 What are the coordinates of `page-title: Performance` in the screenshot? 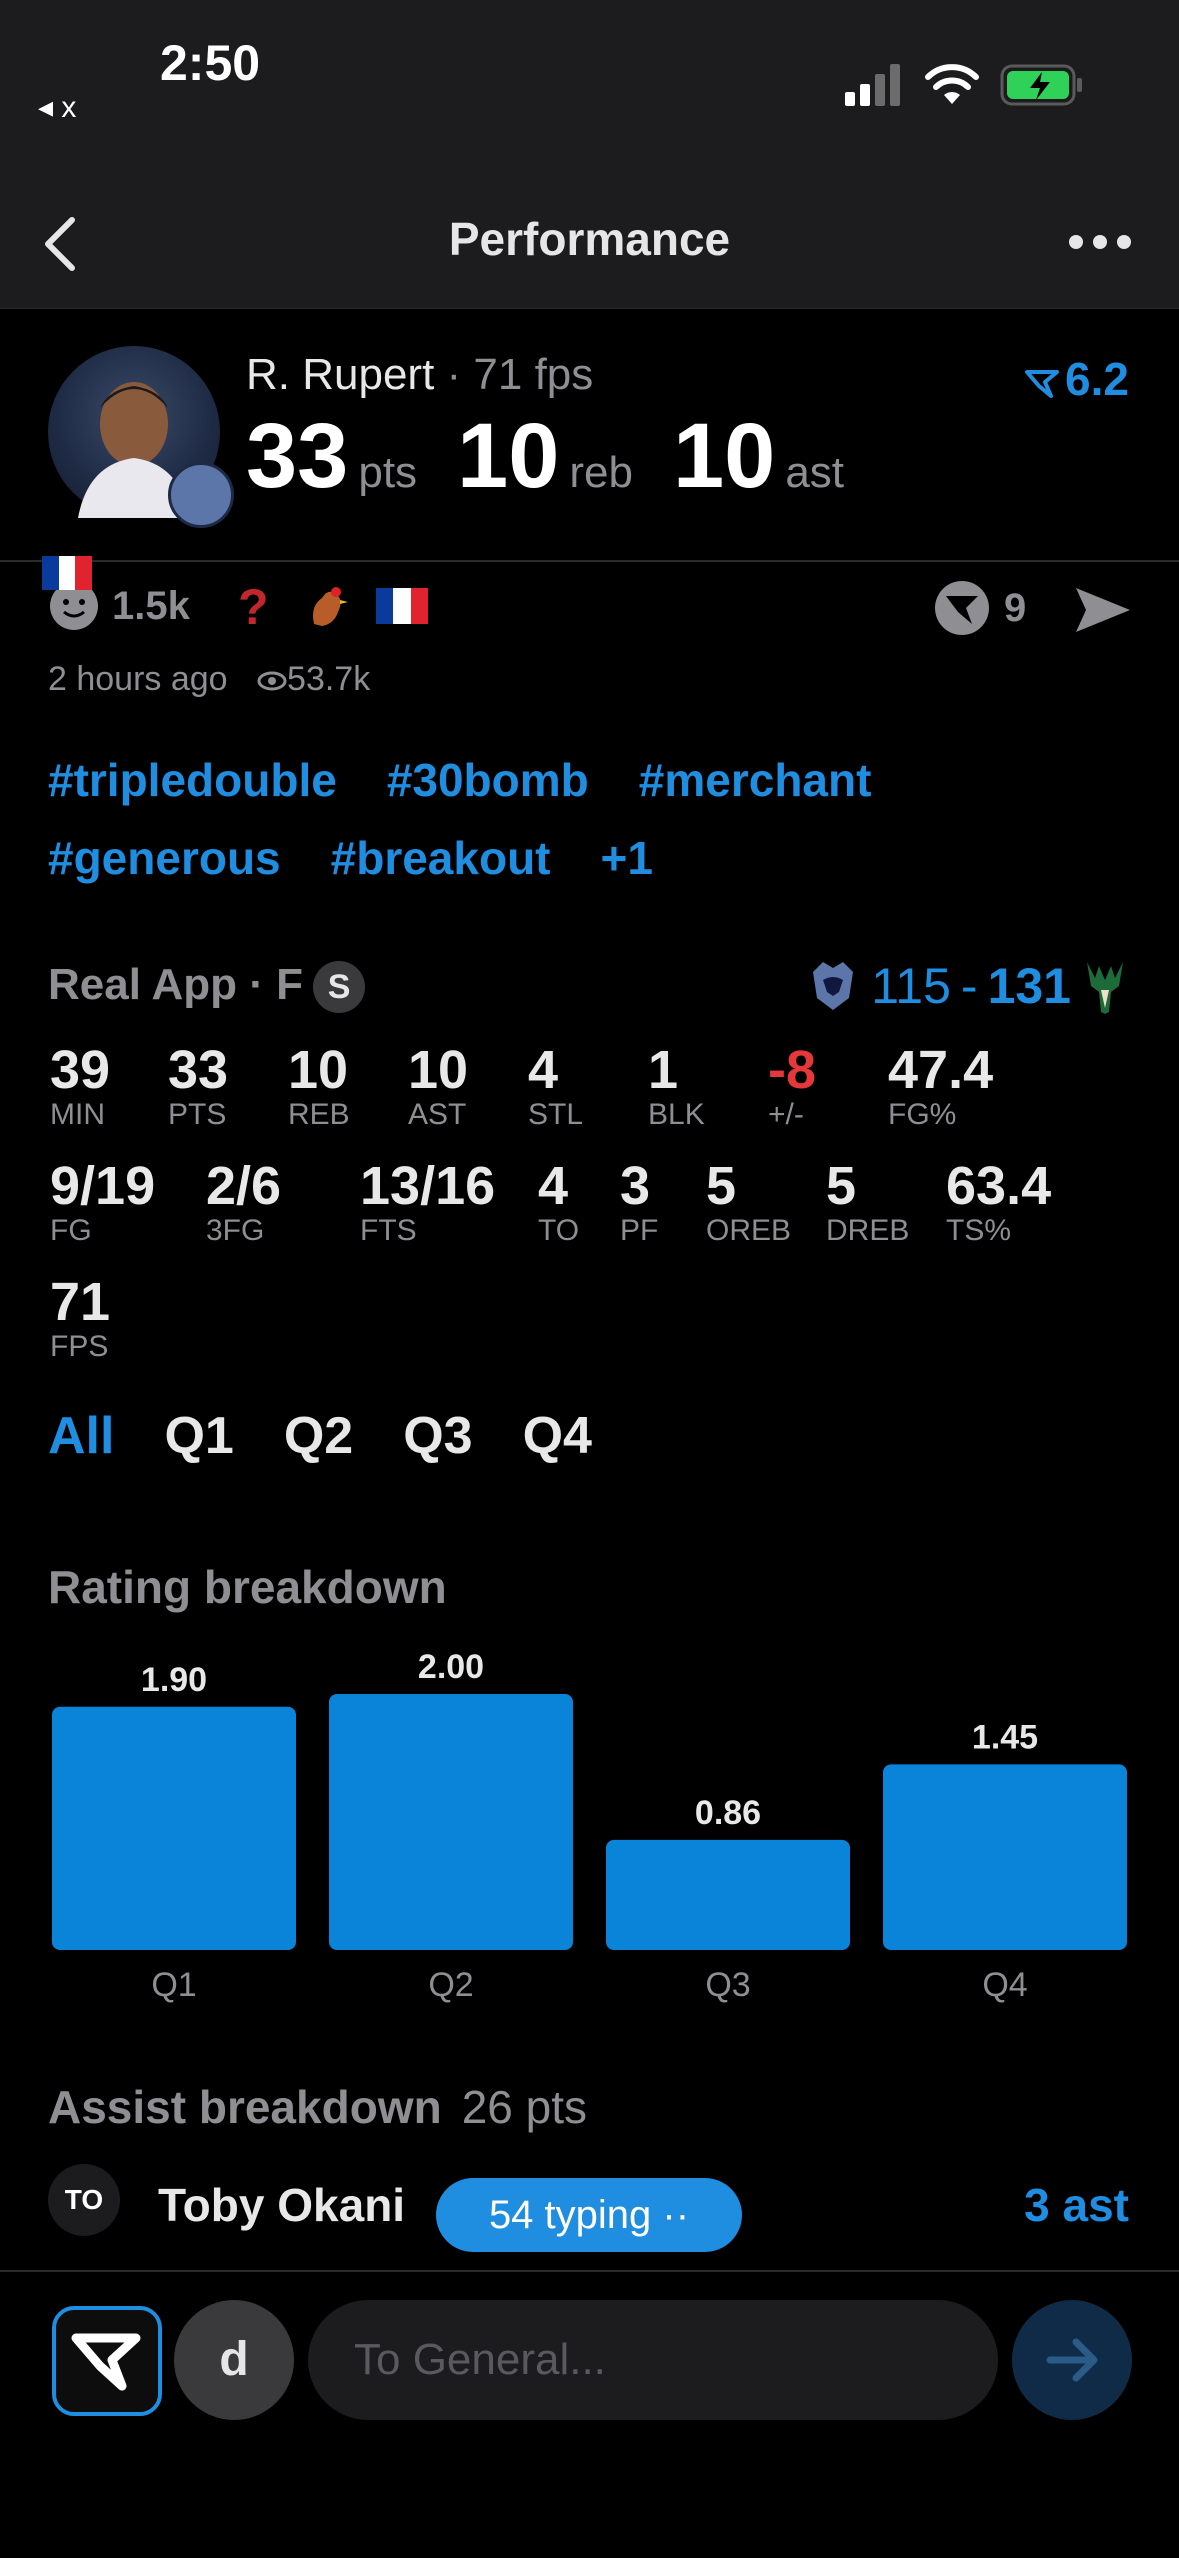 It's located at (589, 239).